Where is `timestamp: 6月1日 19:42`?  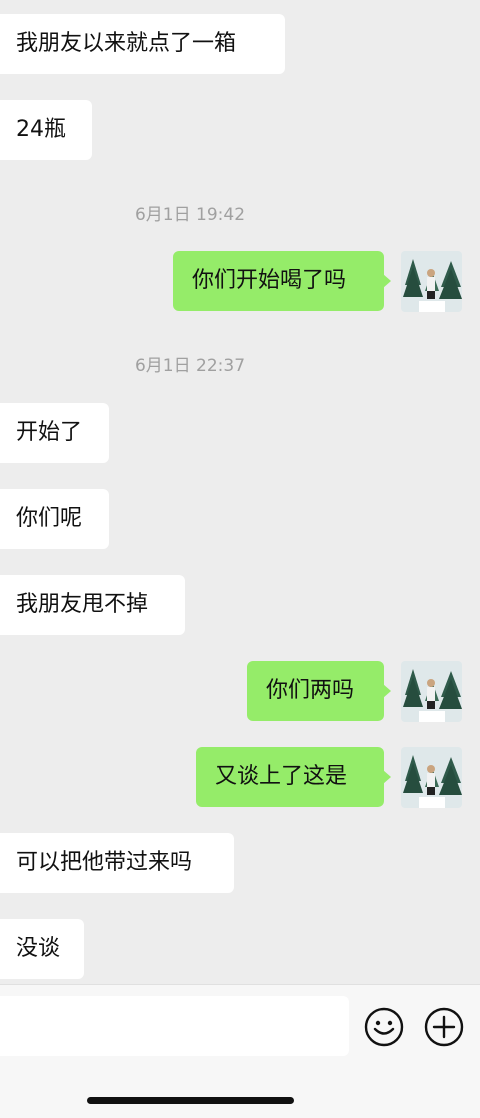
timestamp: 6月1日 19:42 is located at coordinates (190, 215).